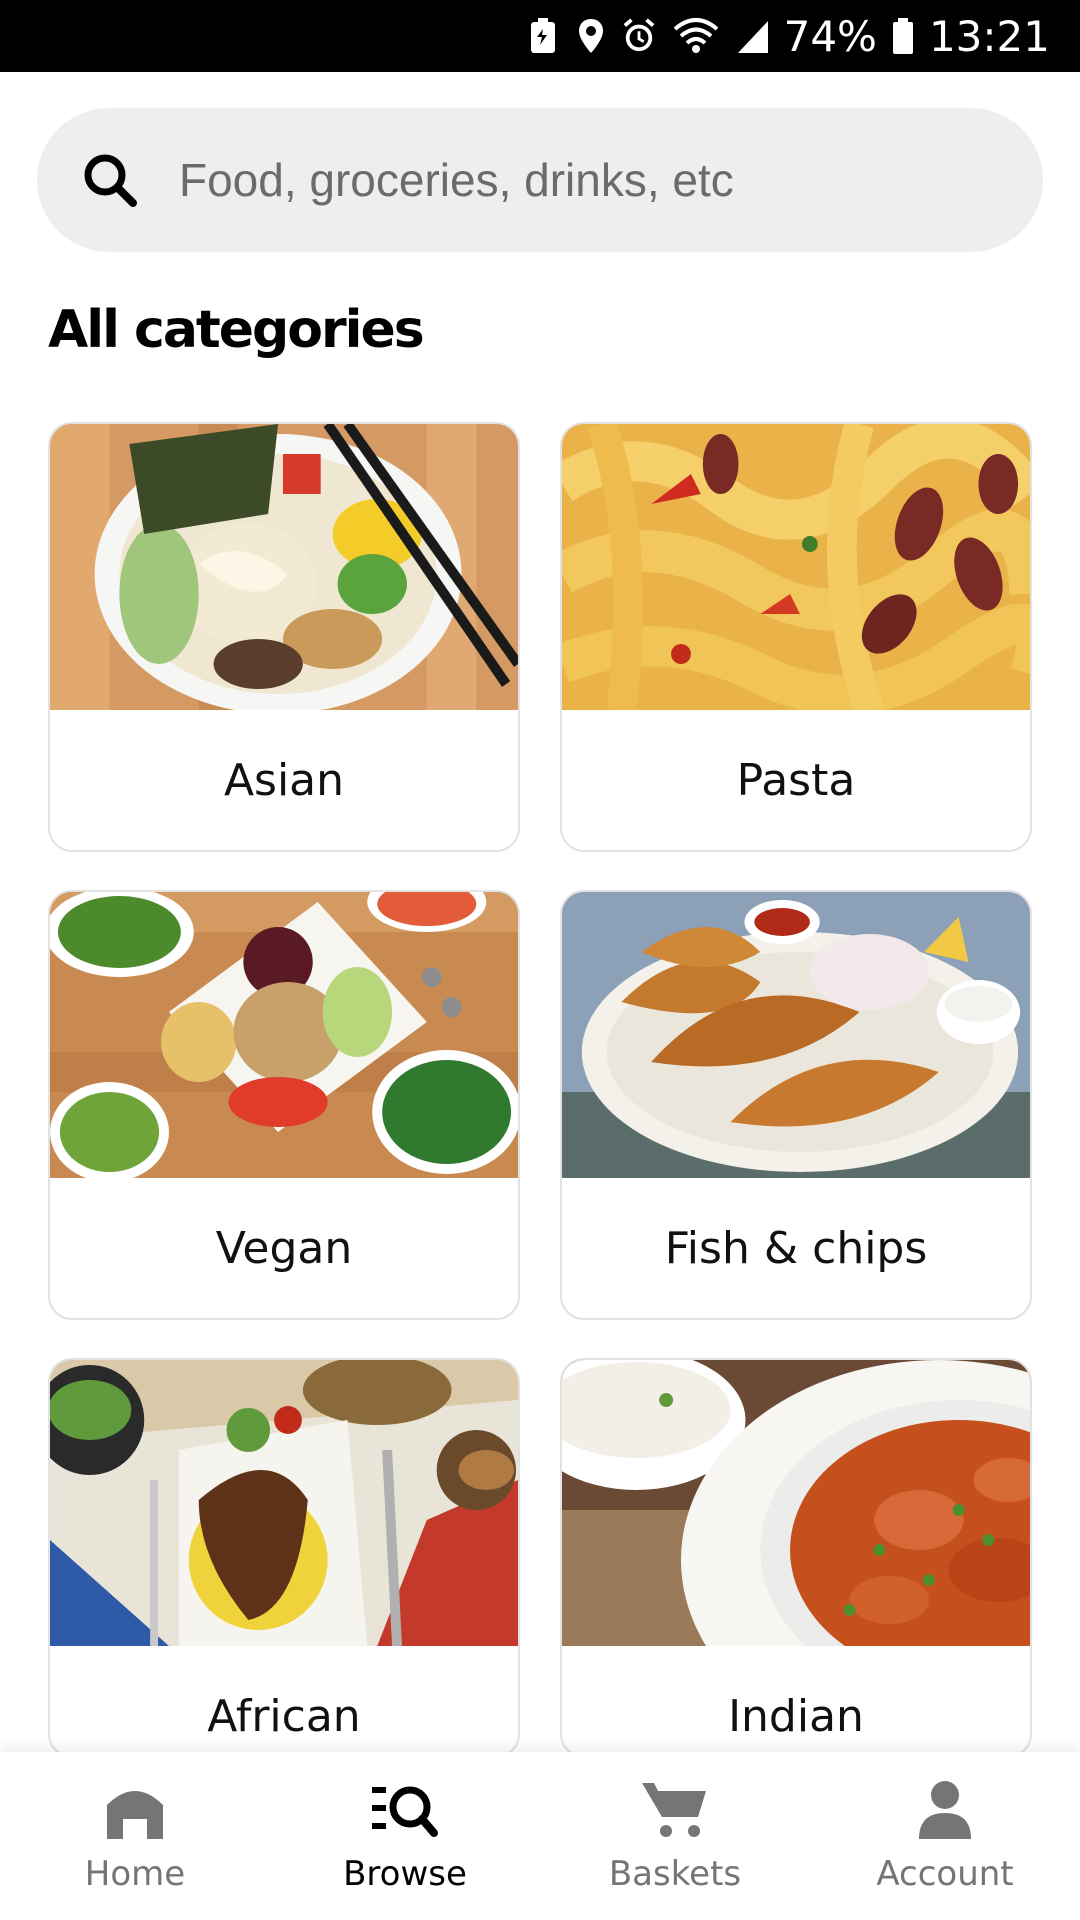  Describe the element at coordinates (639, 36) in the screenshot. I see `alarm-icon` at that location.